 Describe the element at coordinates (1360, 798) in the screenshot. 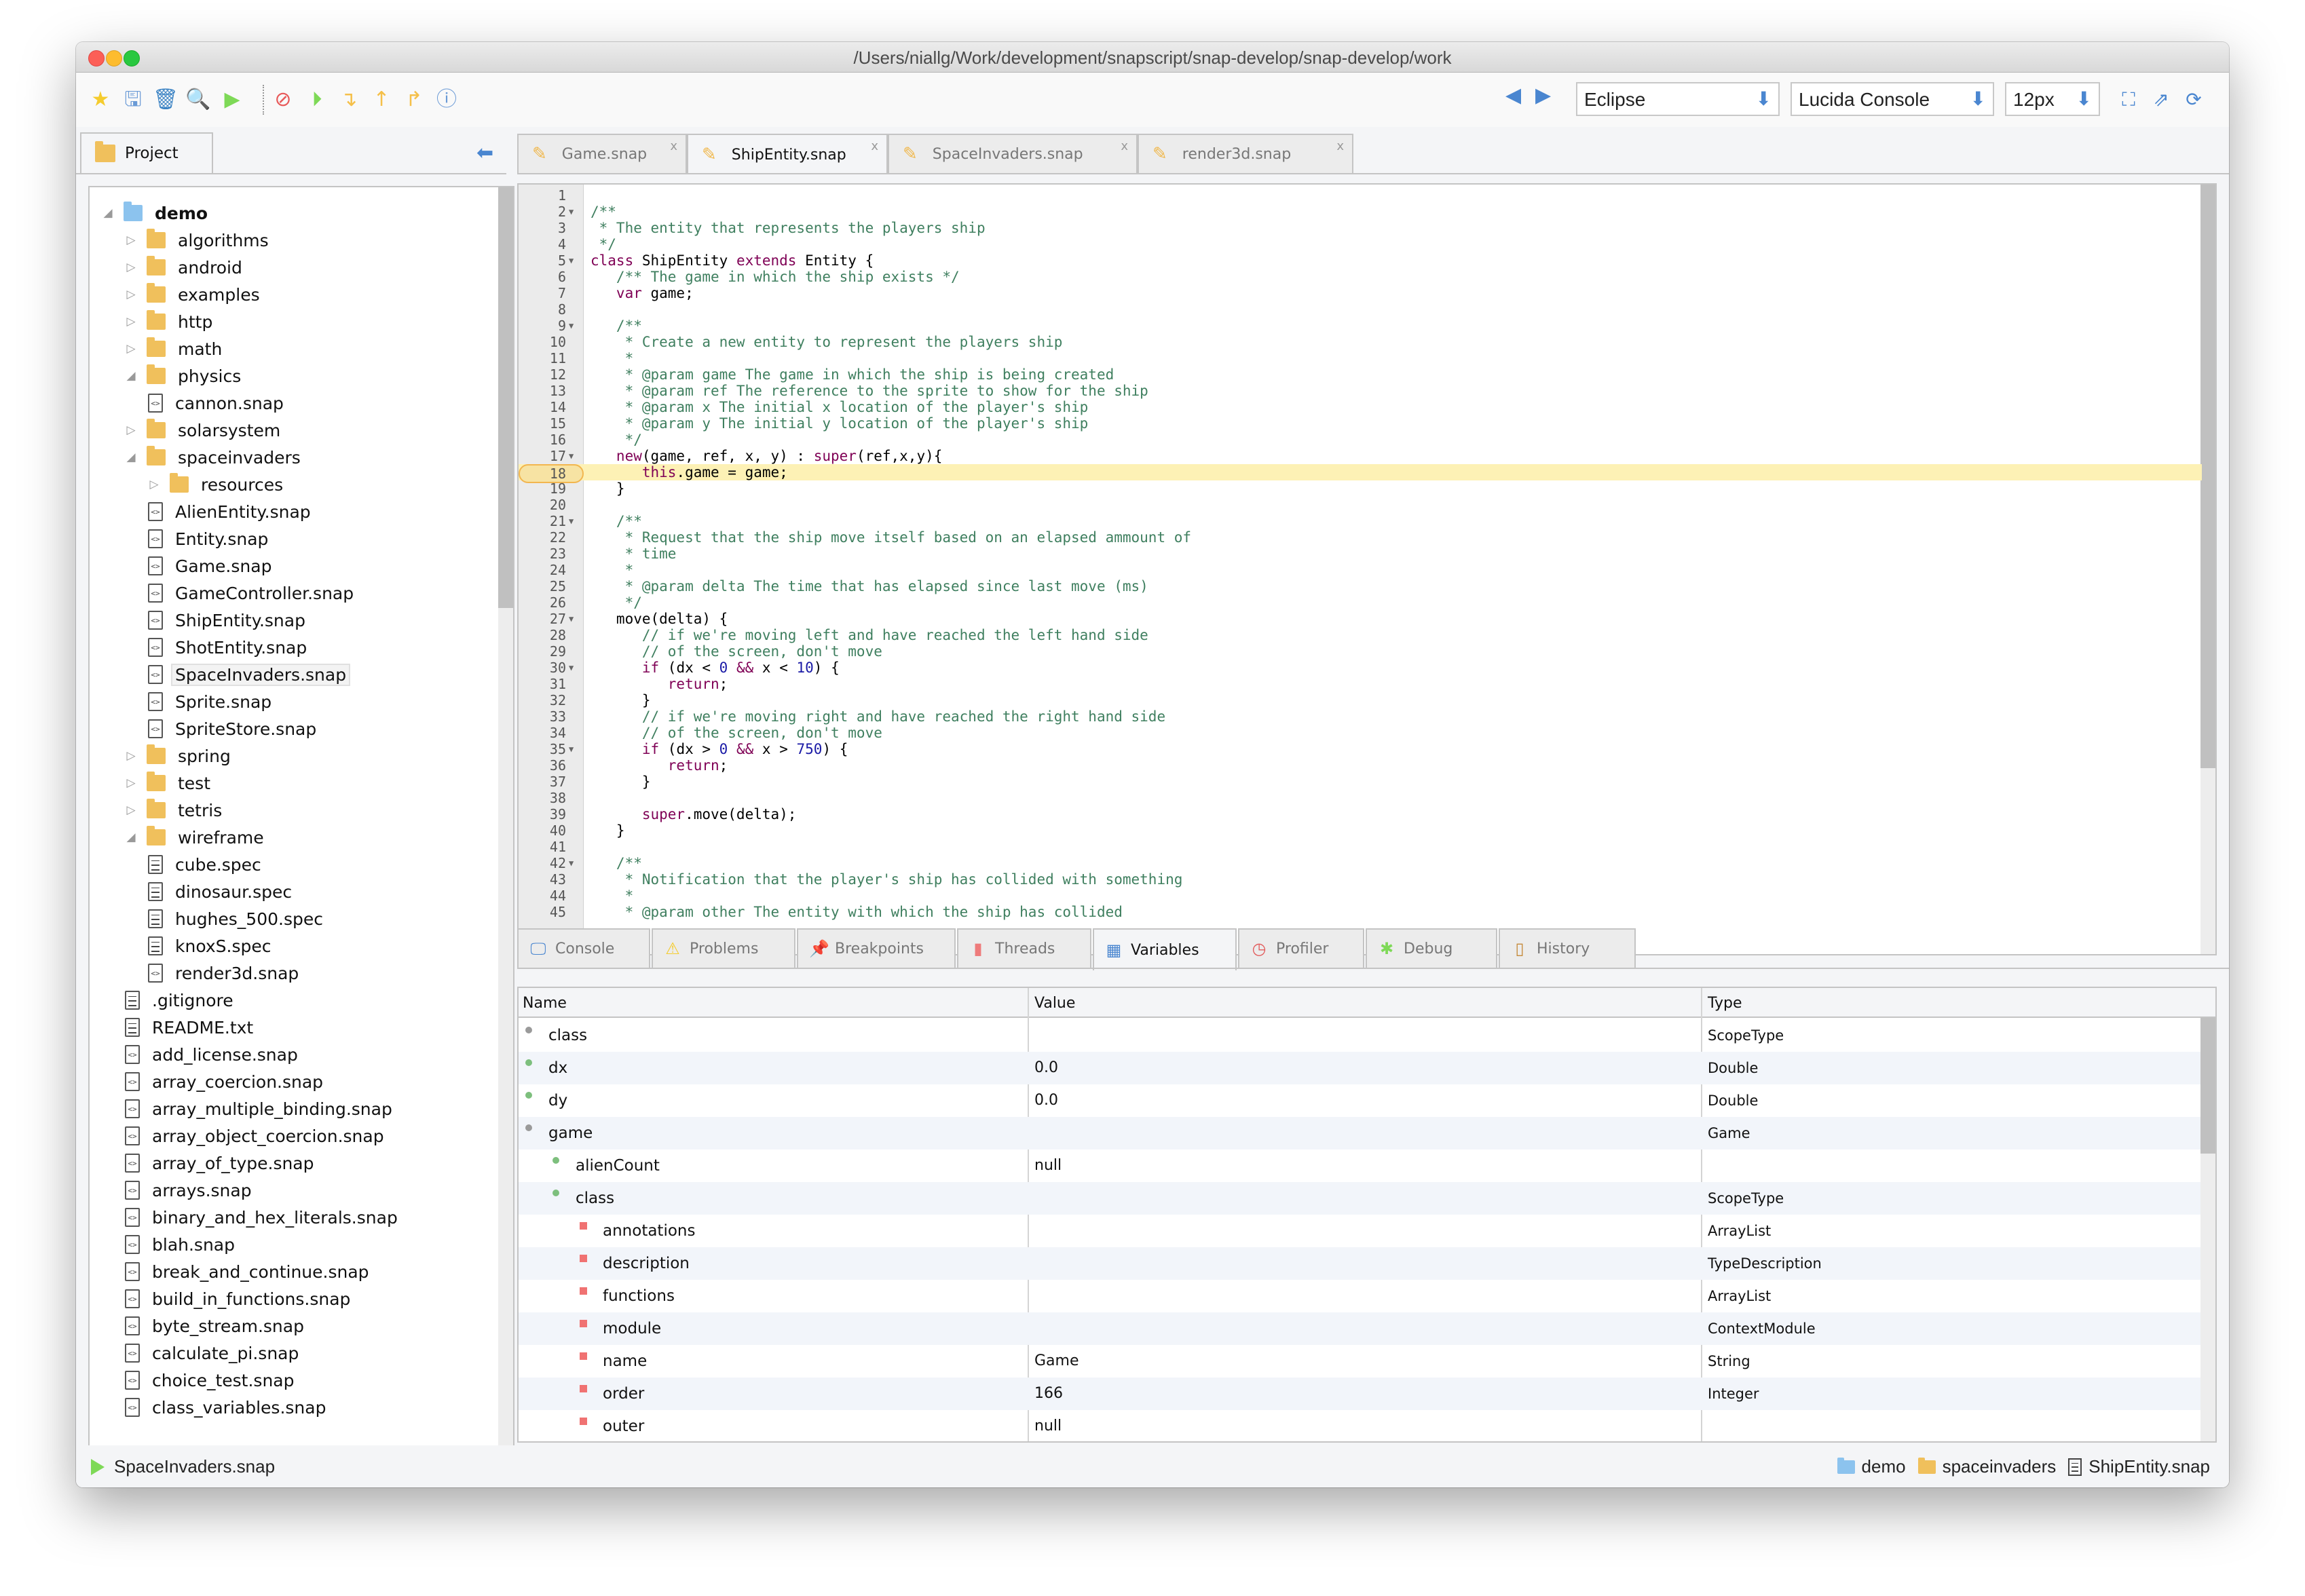

I see `code-line: 38` at that location.